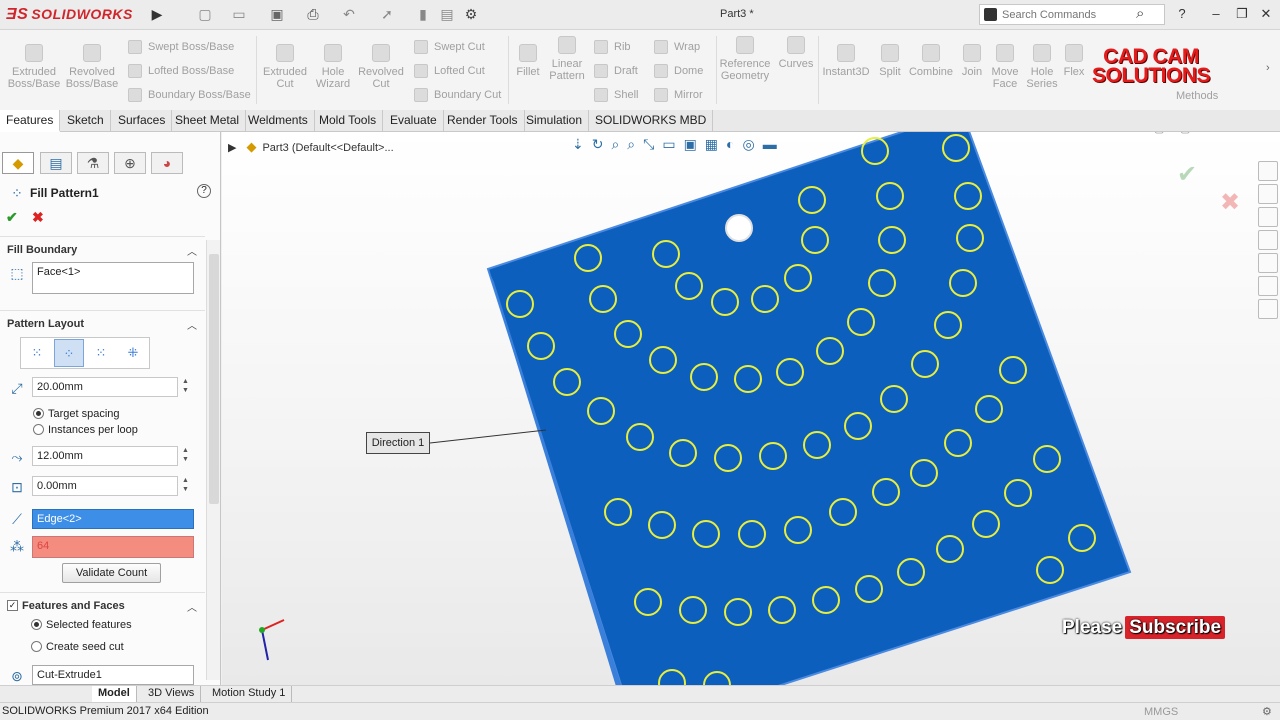  What do you see at coordinates (846, 61) in the screenshot?
I see `instant3d-button: Instant3D` at bounding box center [846, 61].